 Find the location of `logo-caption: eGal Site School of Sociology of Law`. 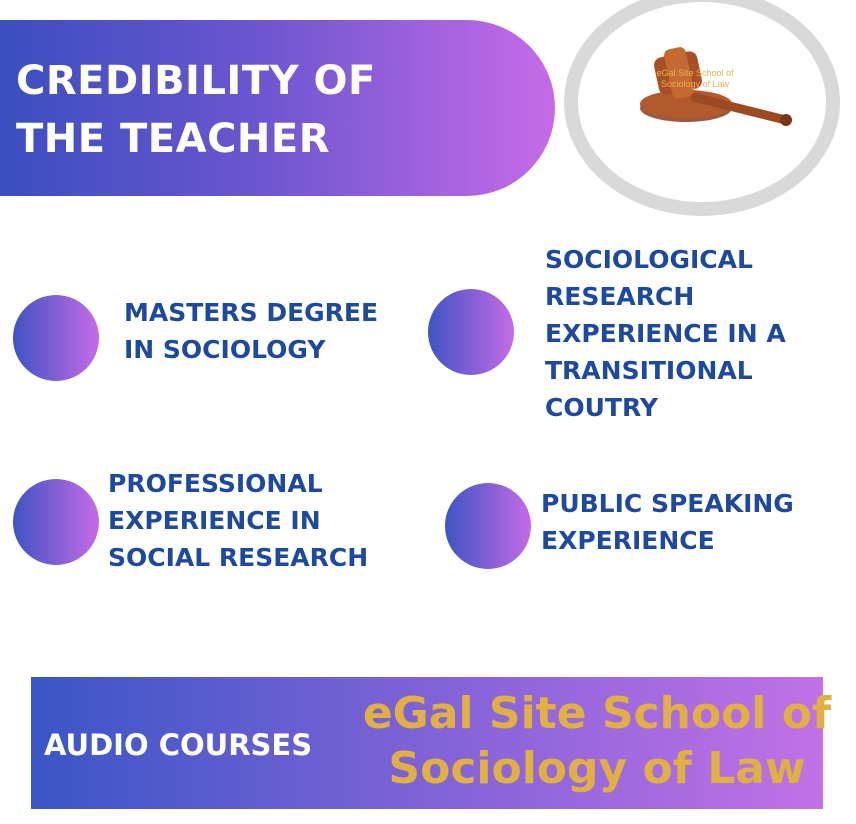

logo-caption: eGal Site School of Sociology of Law is located at coordinates (695, 78).